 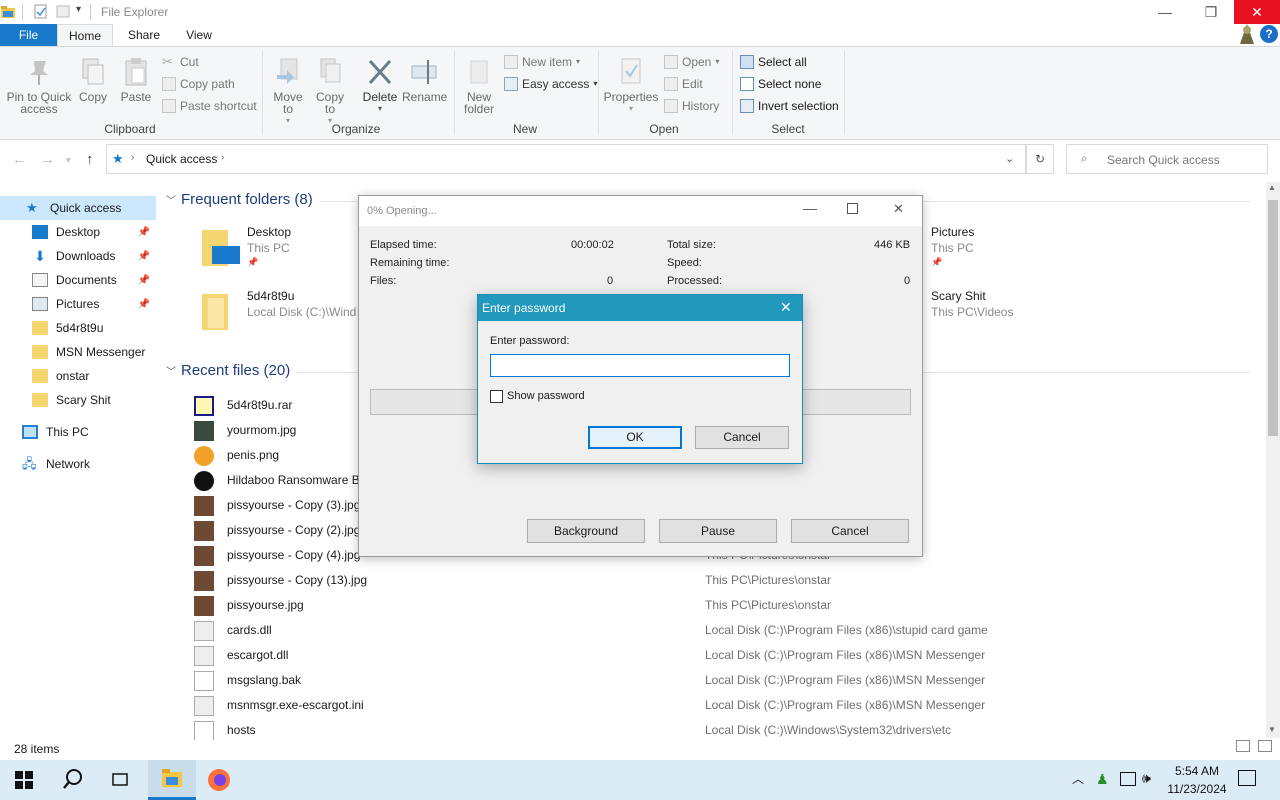 I want to click on maximize-button: ❐, so click(x=1211, y=12).